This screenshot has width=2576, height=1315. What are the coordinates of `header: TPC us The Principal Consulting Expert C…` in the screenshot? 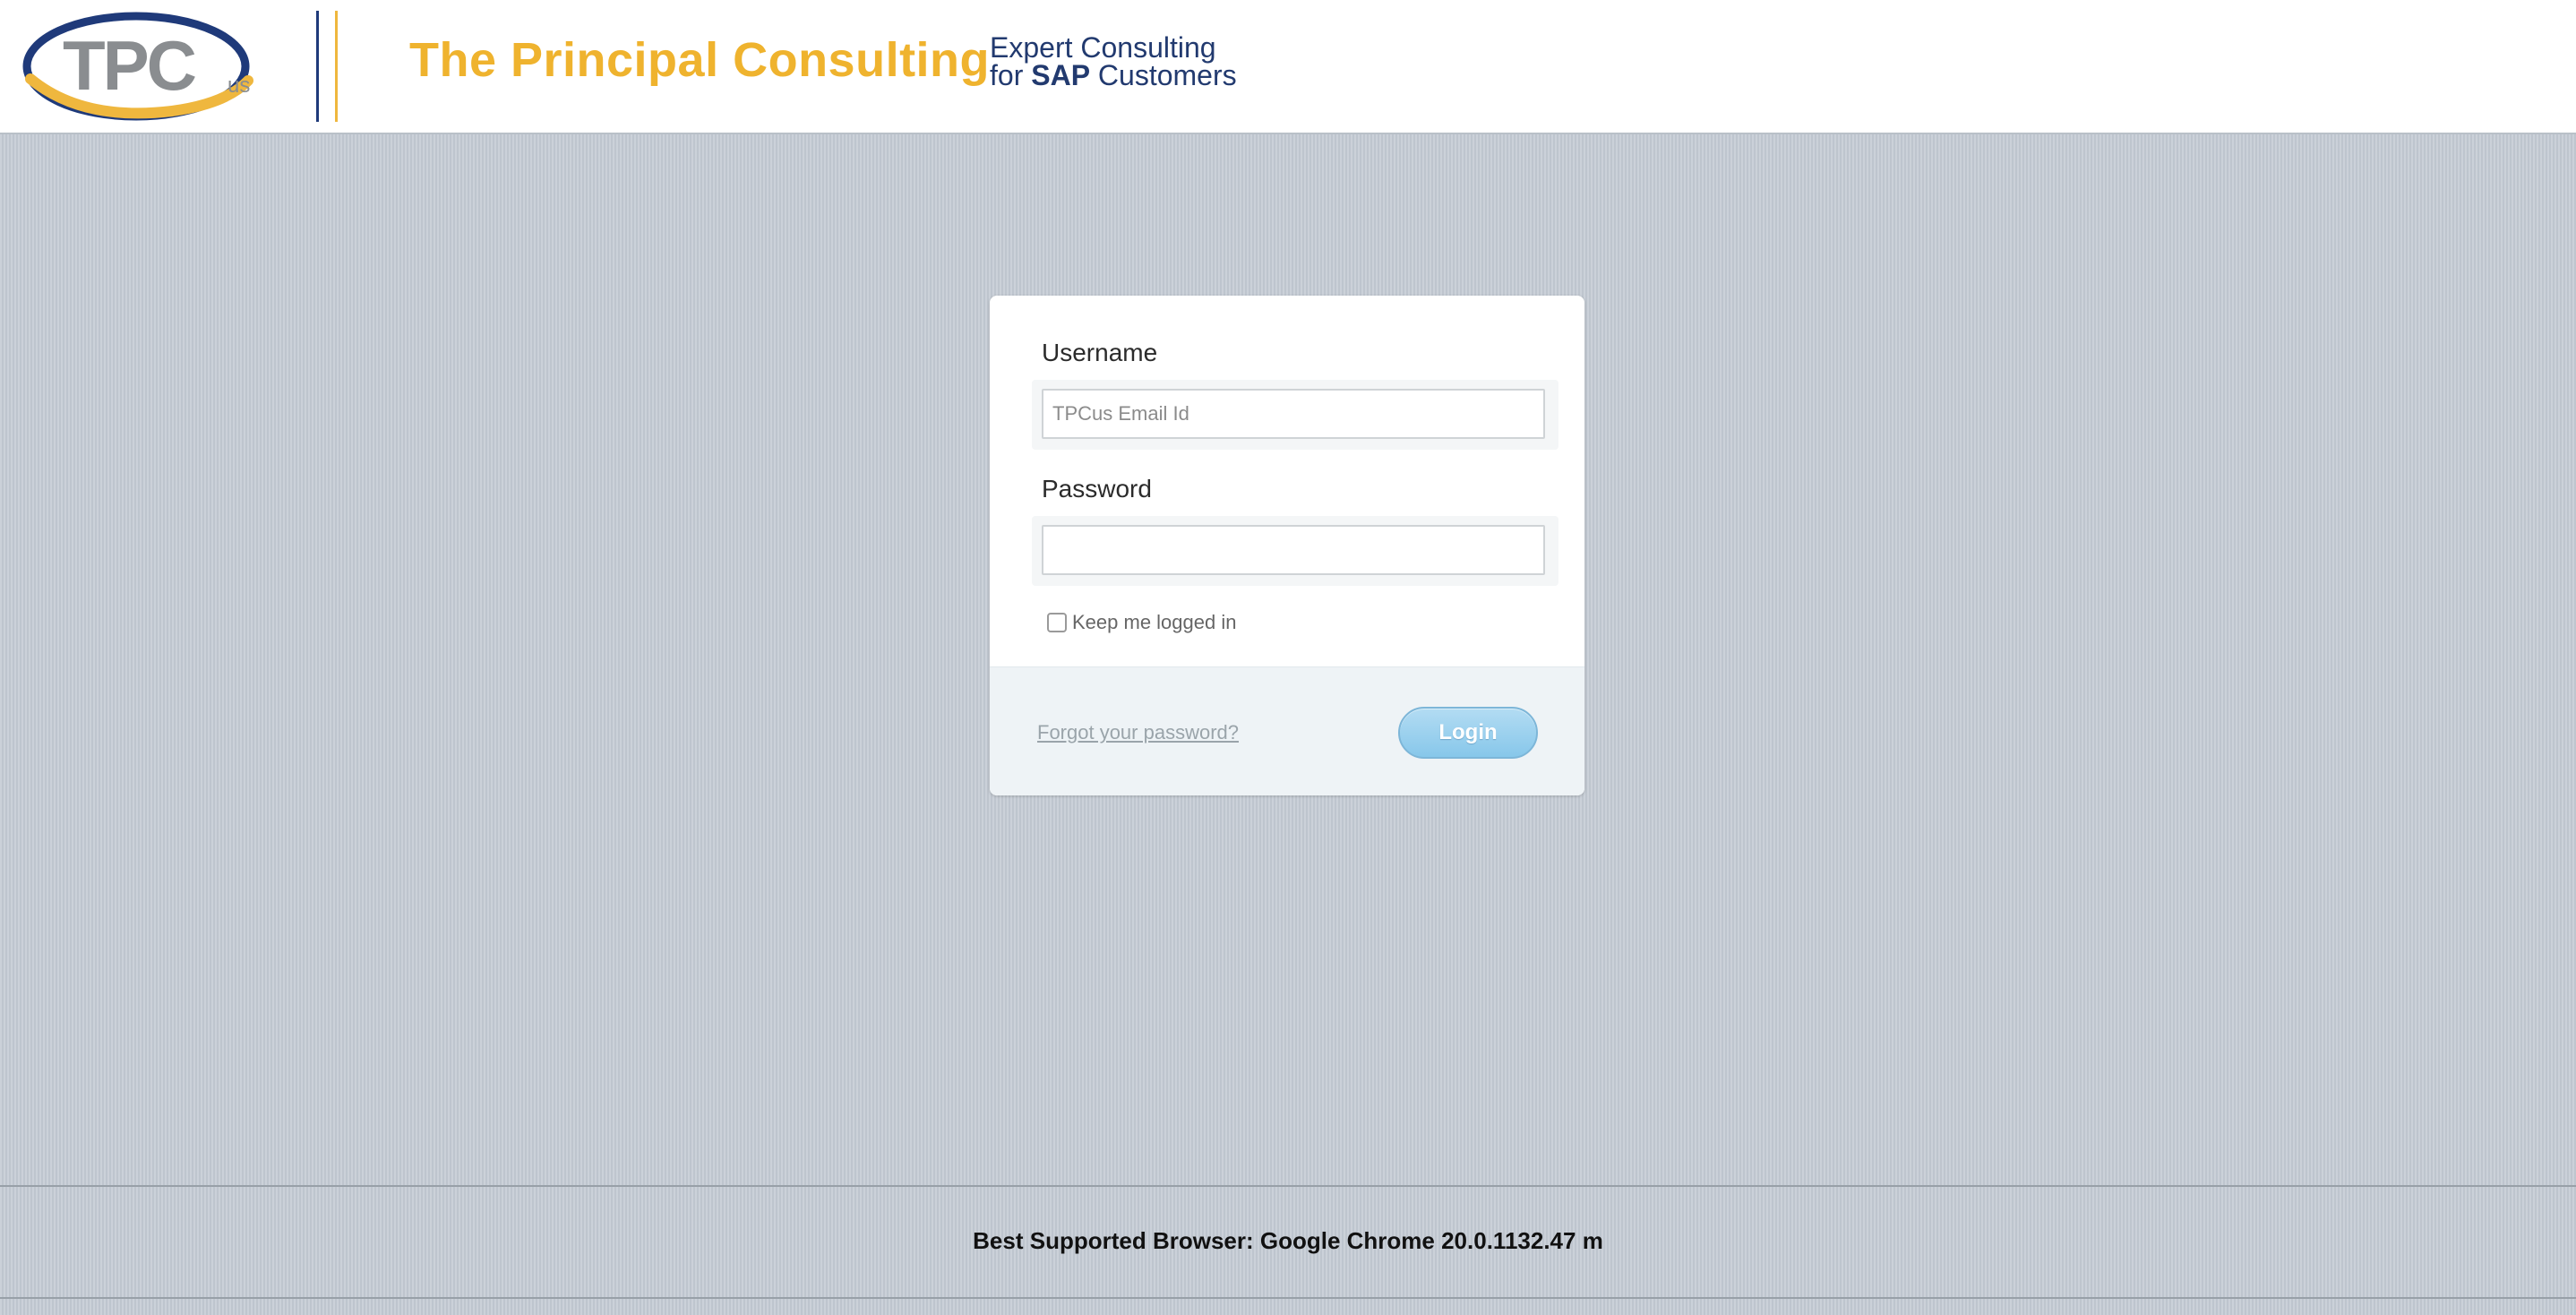 It's located at (1288, 67).